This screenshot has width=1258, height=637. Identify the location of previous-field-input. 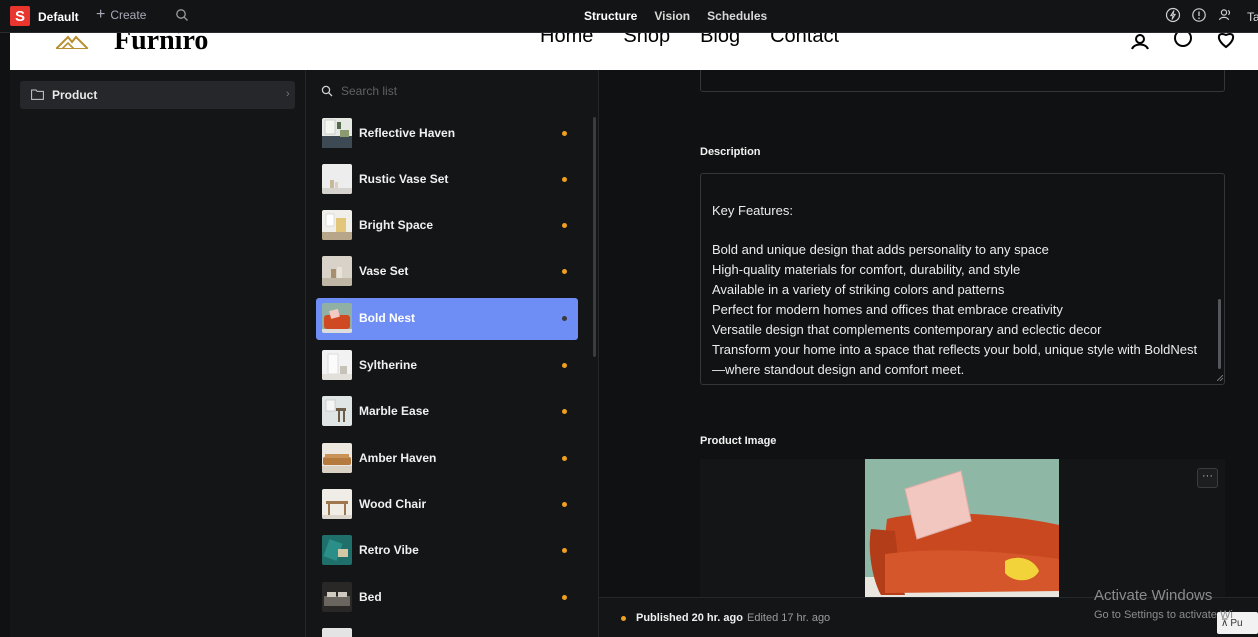
(962, 81).